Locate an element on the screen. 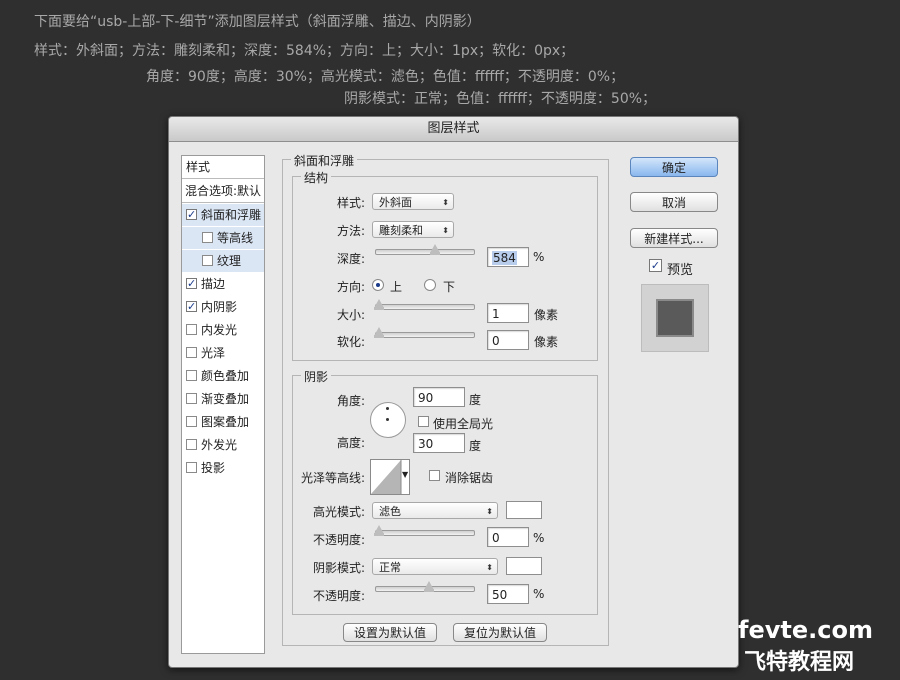  depth-unit: % is located at coordinates (539, 257).